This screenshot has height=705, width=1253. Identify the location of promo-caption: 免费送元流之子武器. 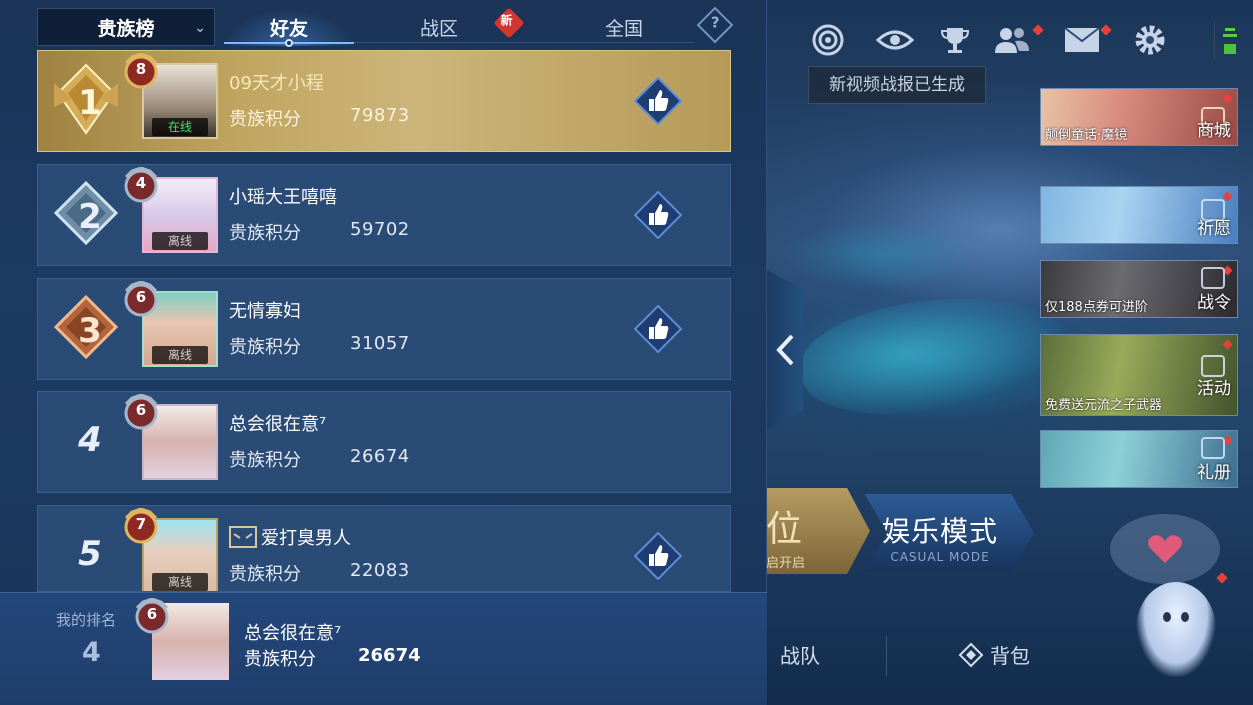
(1104, 405).